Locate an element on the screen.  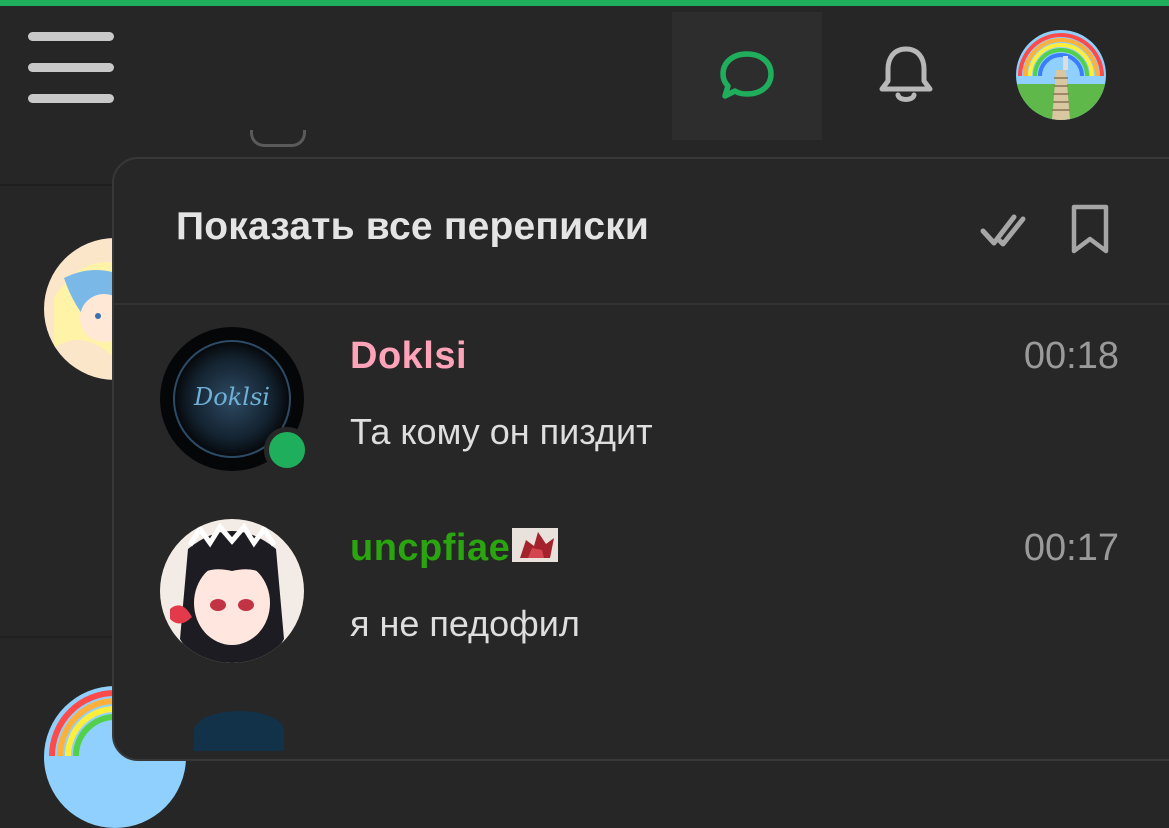
notifications-button is located at coordinates (906, 75).